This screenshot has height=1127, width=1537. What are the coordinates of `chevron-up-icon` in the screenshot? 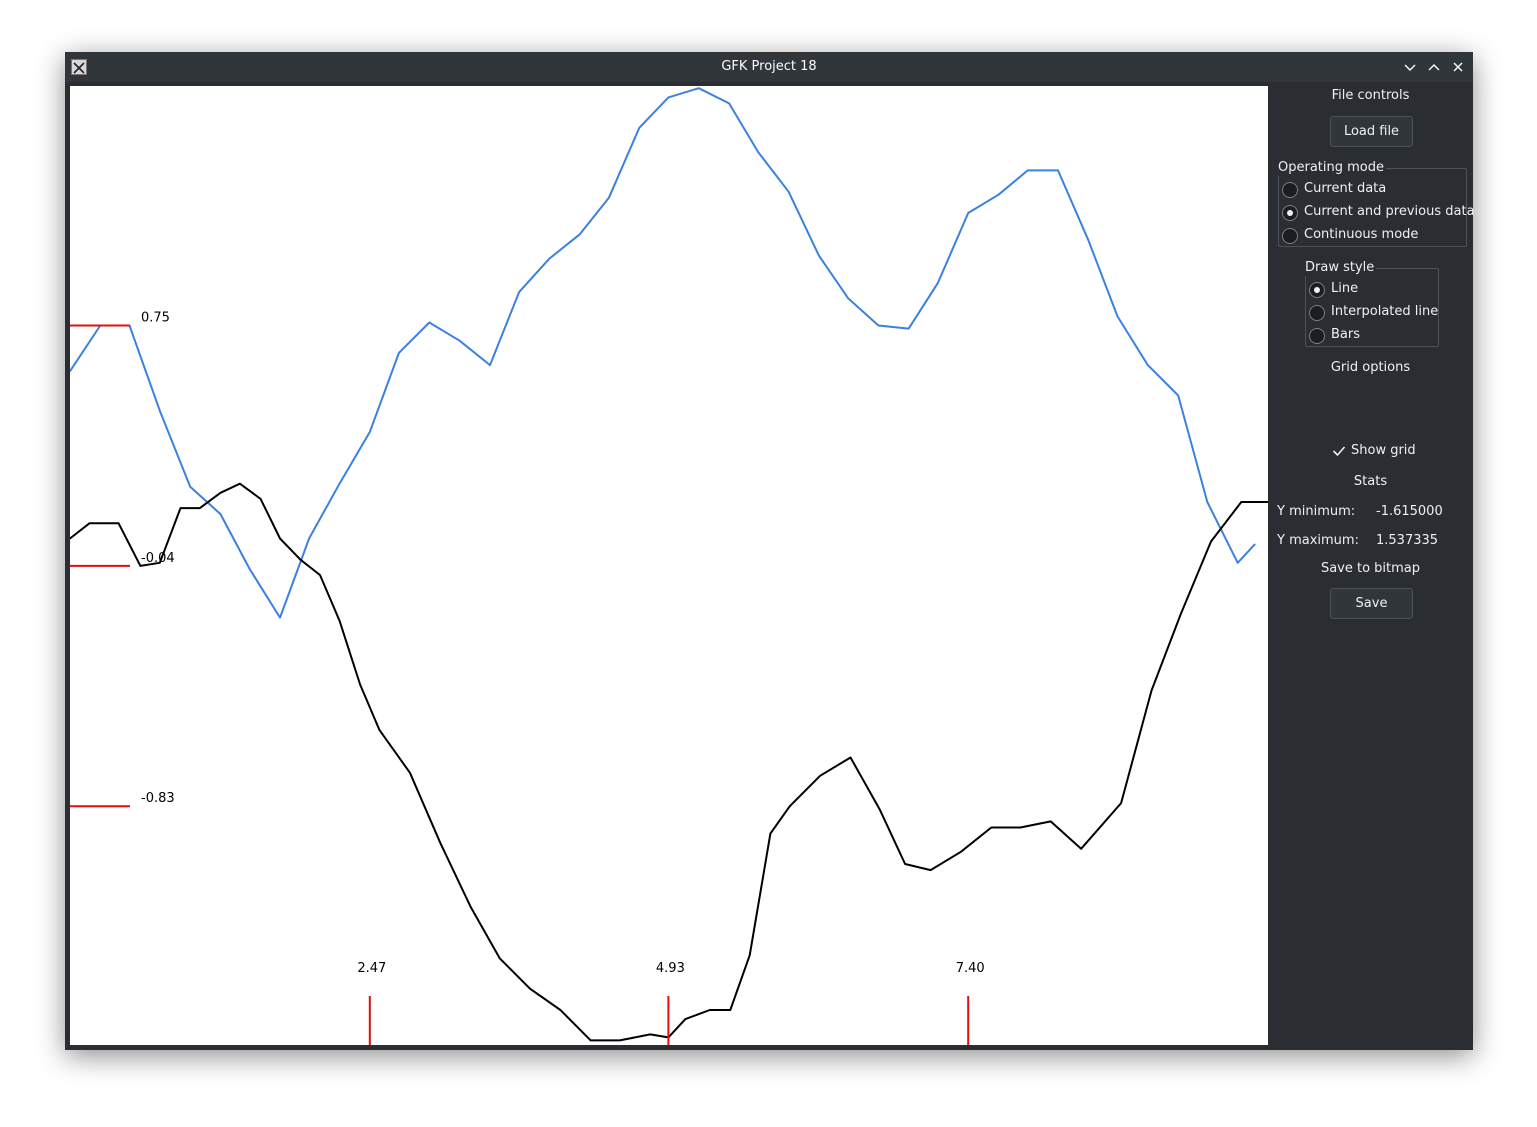 It's located at (1434, 67).